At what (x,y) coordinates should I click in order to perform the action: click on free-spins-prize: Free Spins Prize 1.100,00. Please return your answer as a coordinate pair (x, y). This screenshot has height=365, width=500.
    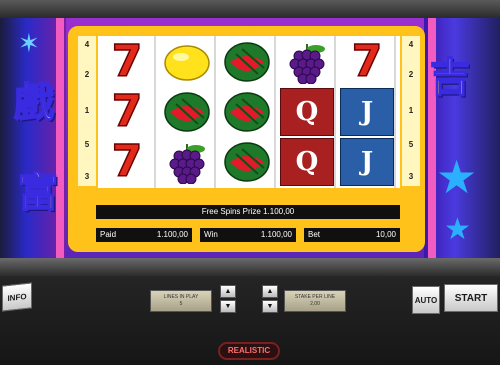
    Looking at the image, I should click on (248, 212).